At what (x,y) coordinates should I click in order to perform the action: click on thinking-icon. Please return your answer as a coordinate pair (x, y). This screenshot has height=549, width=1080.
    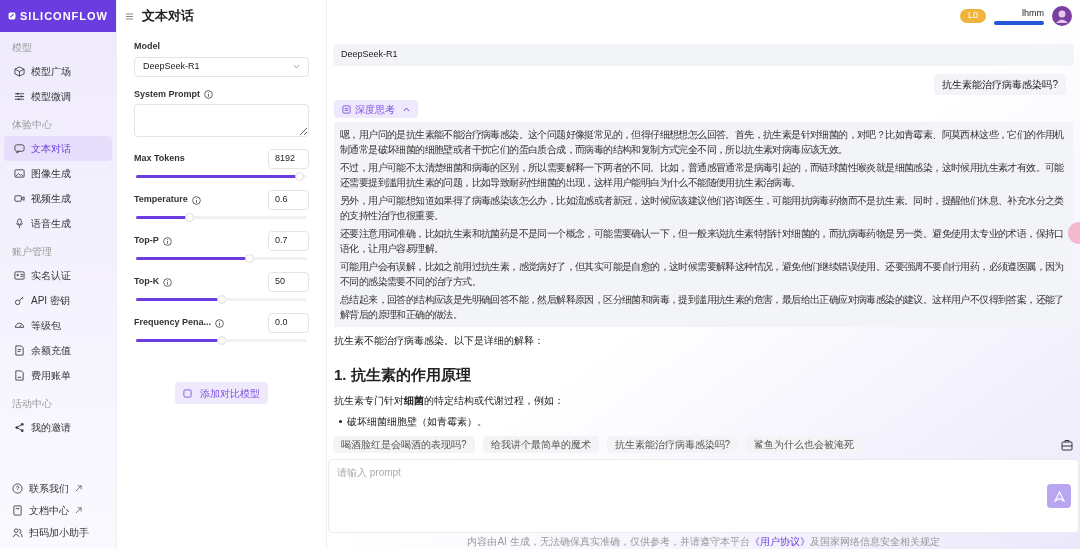
    Looking at the image, I should click on (346, 109).